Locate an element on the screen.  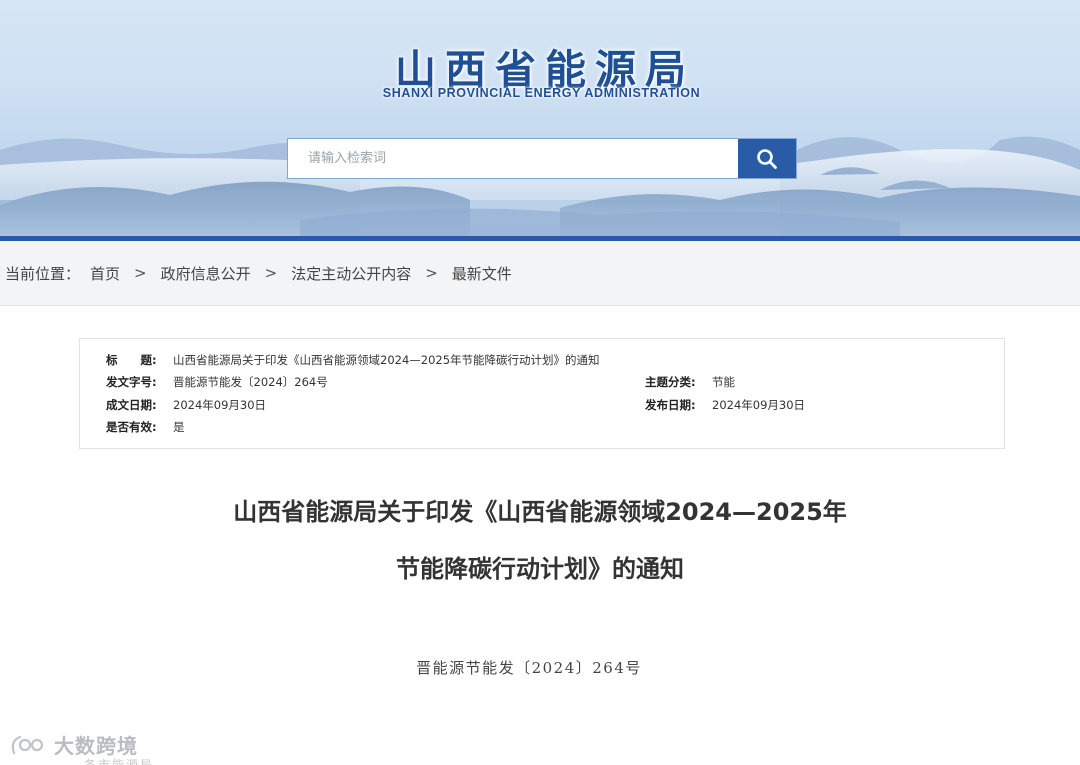
breadcrumb-statutory-content: 法定主动公开内容 is located at coordinates (351, 273).